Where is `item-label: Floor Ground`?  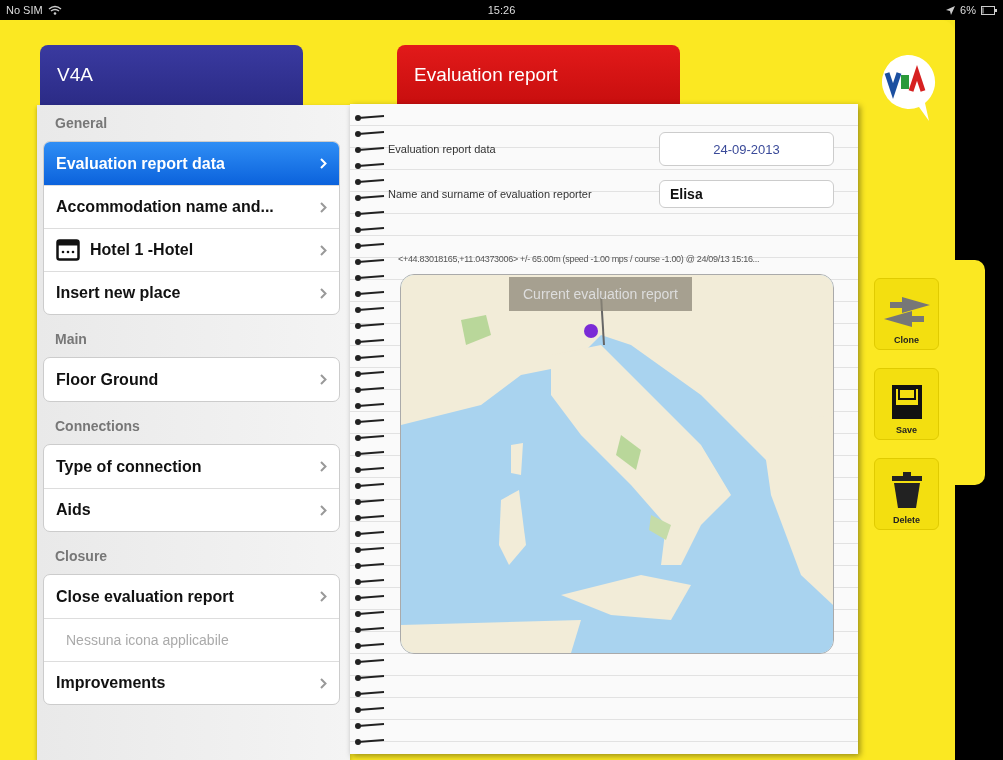 item-label: Floor Ground is located at coordinates (108, 379).